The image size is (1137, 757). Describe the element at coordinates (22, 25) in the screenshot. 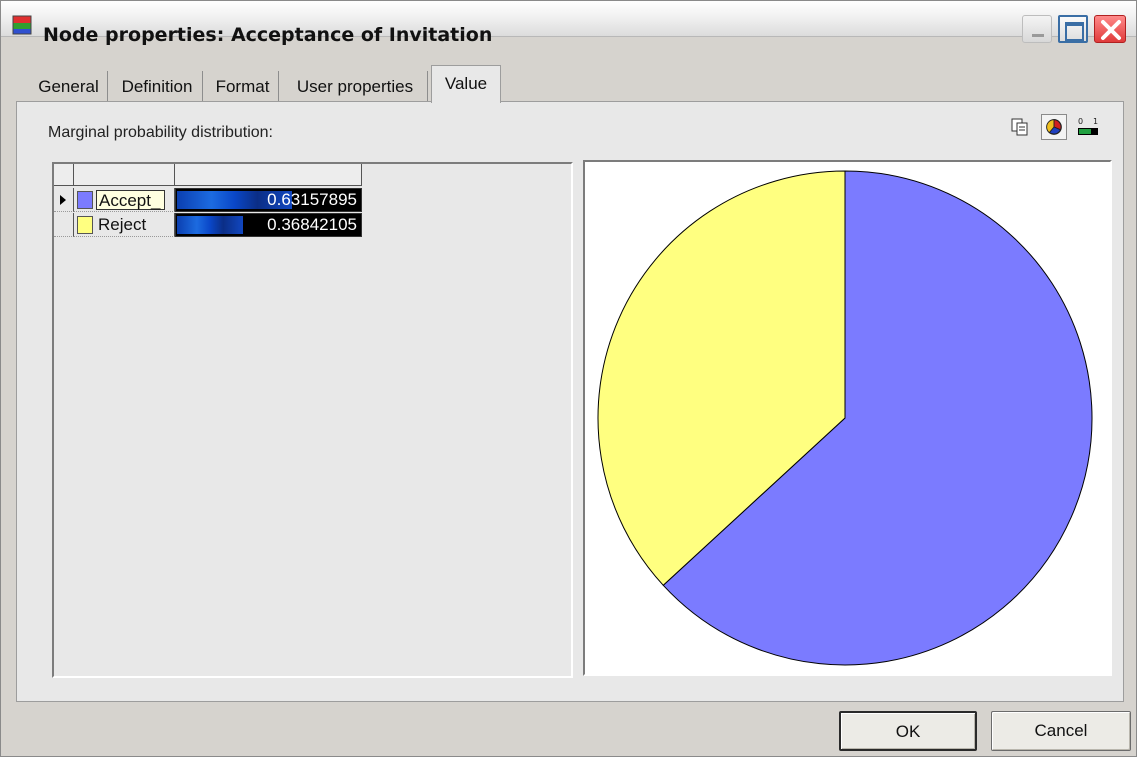

I see `app-icon` at that location.